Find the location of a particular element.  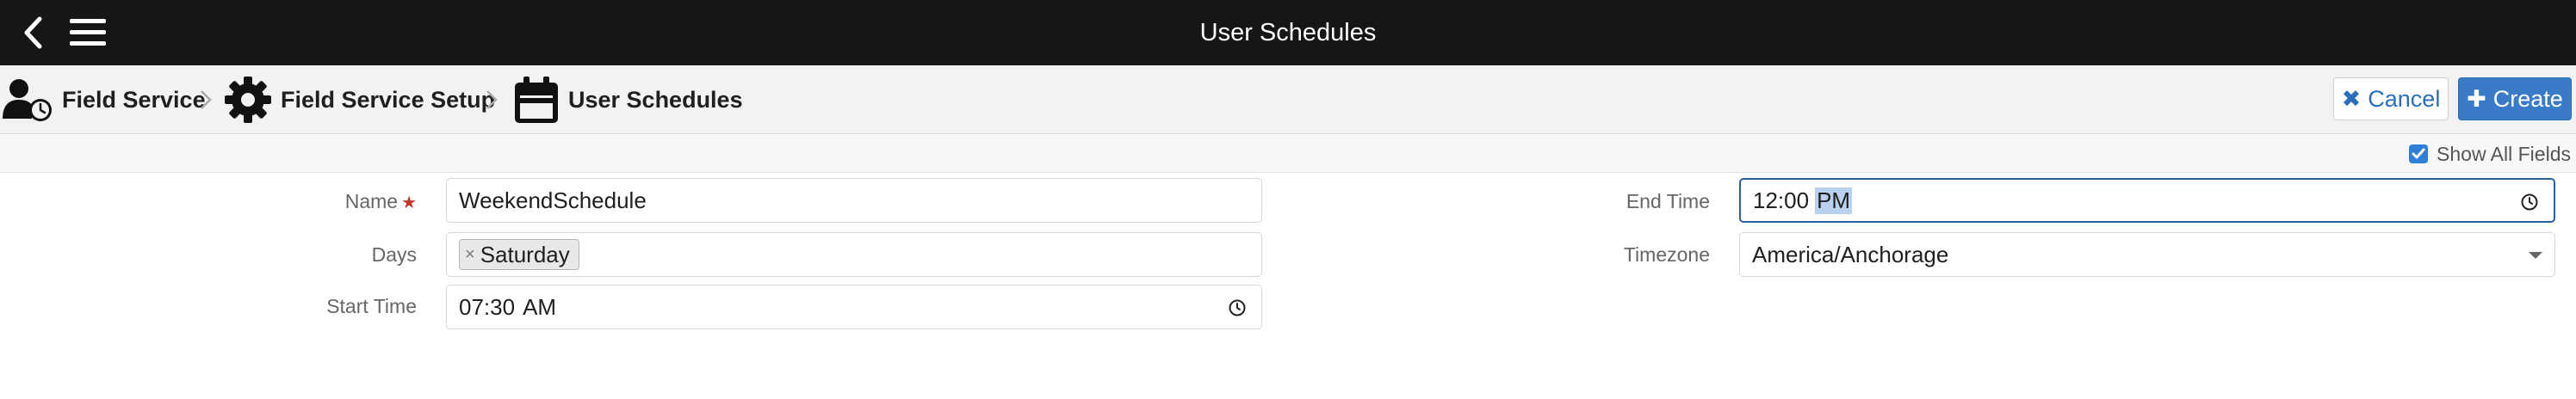

show-all-fields-label: Show All Fields is located at coordinates (2504, 153).